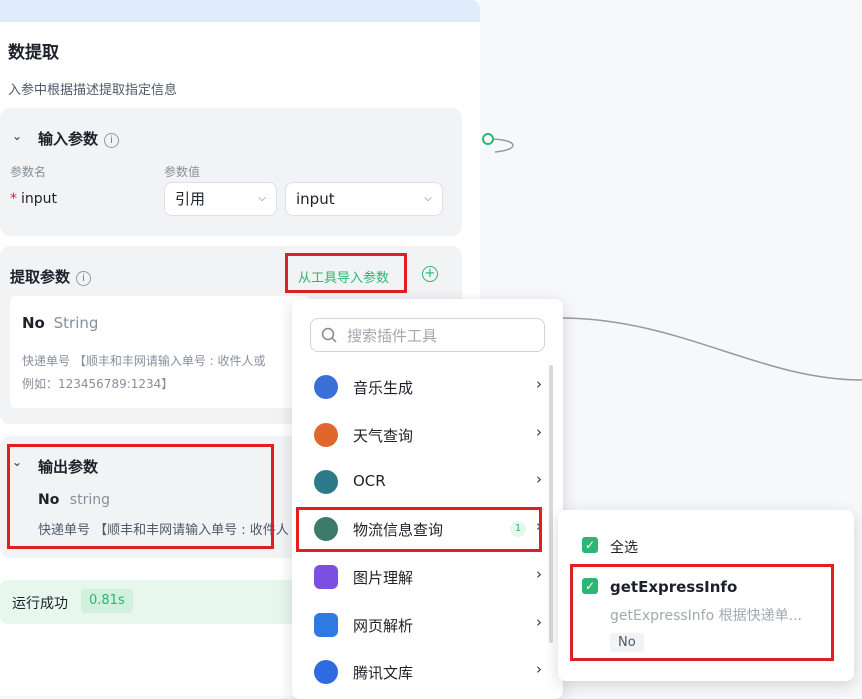  Describe the element at coordinates (326, 577) in the screenshot. I see `image-understand-icon` at that location.